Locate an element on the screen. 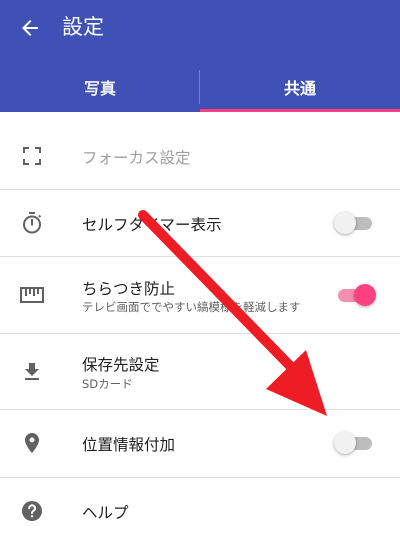  tab-photo: 写真 is located at coordinates (100, 87).